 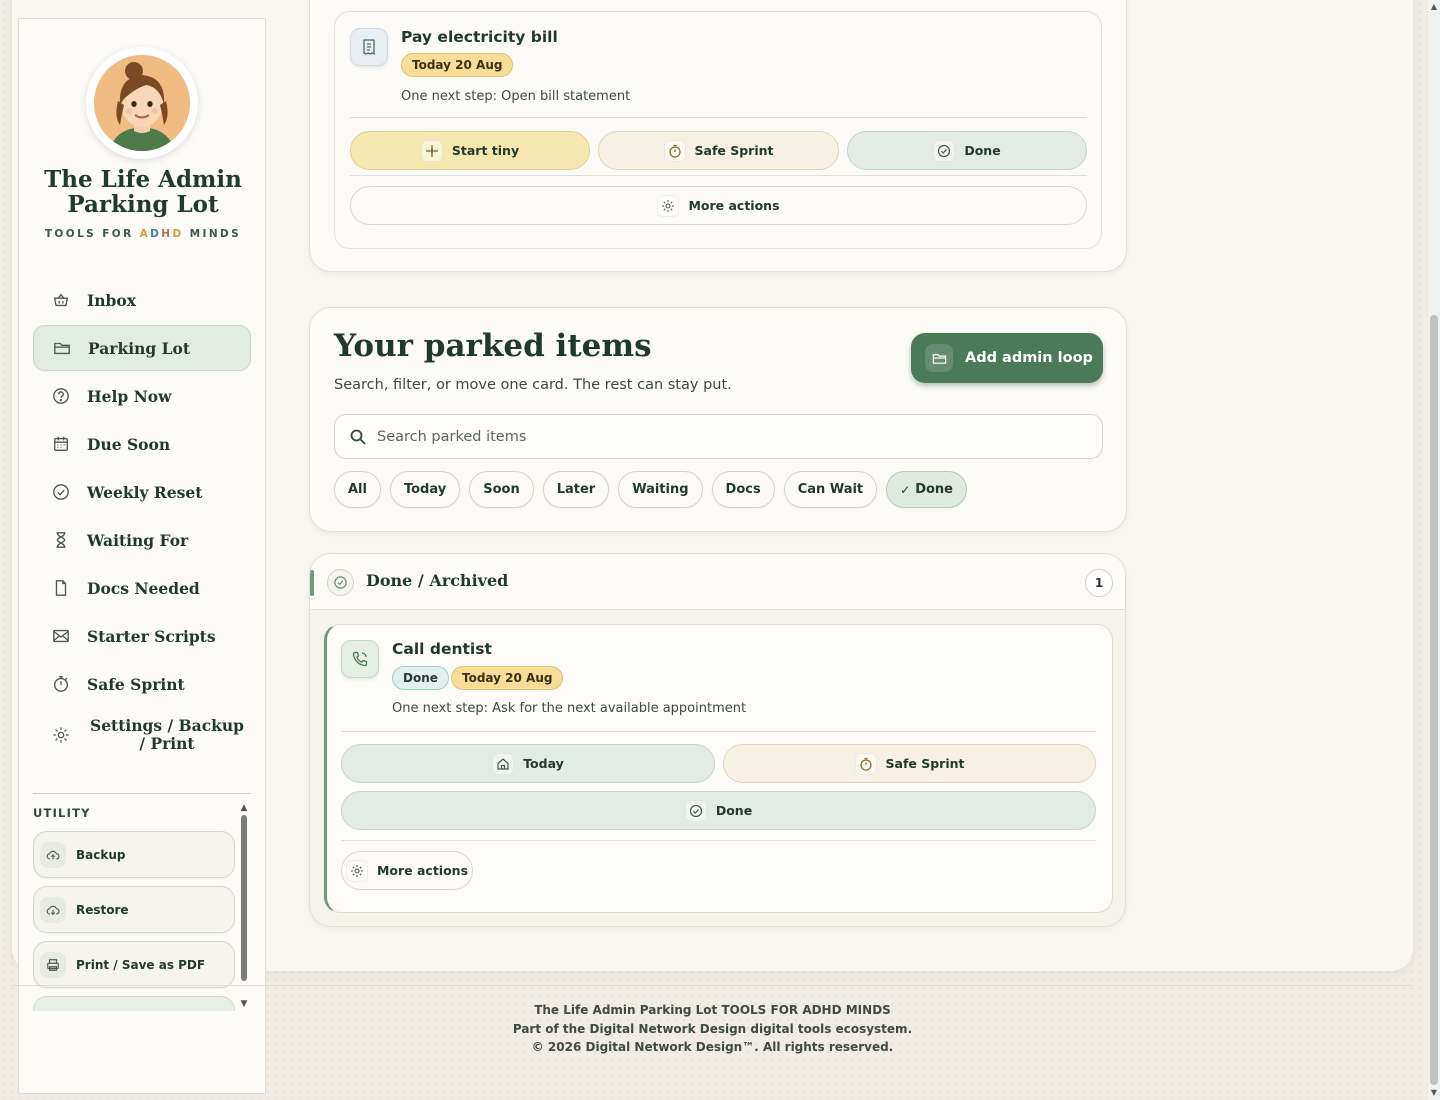 I want to click on add-admin-loop-button: Add admin loop, so click(x=1007, y=358).